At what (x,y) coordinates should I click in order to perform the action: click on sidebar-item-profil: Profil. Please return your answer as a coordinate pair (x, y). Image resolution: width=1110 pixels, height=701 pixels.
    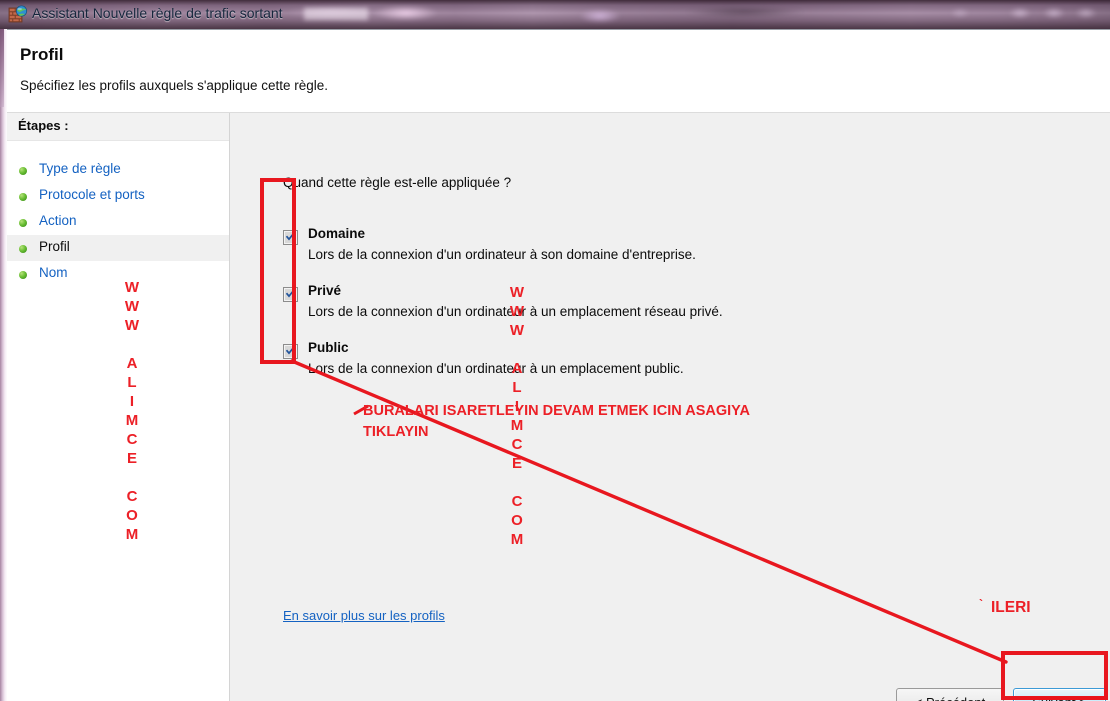
    Looking at the image, I should click on (118, 248).